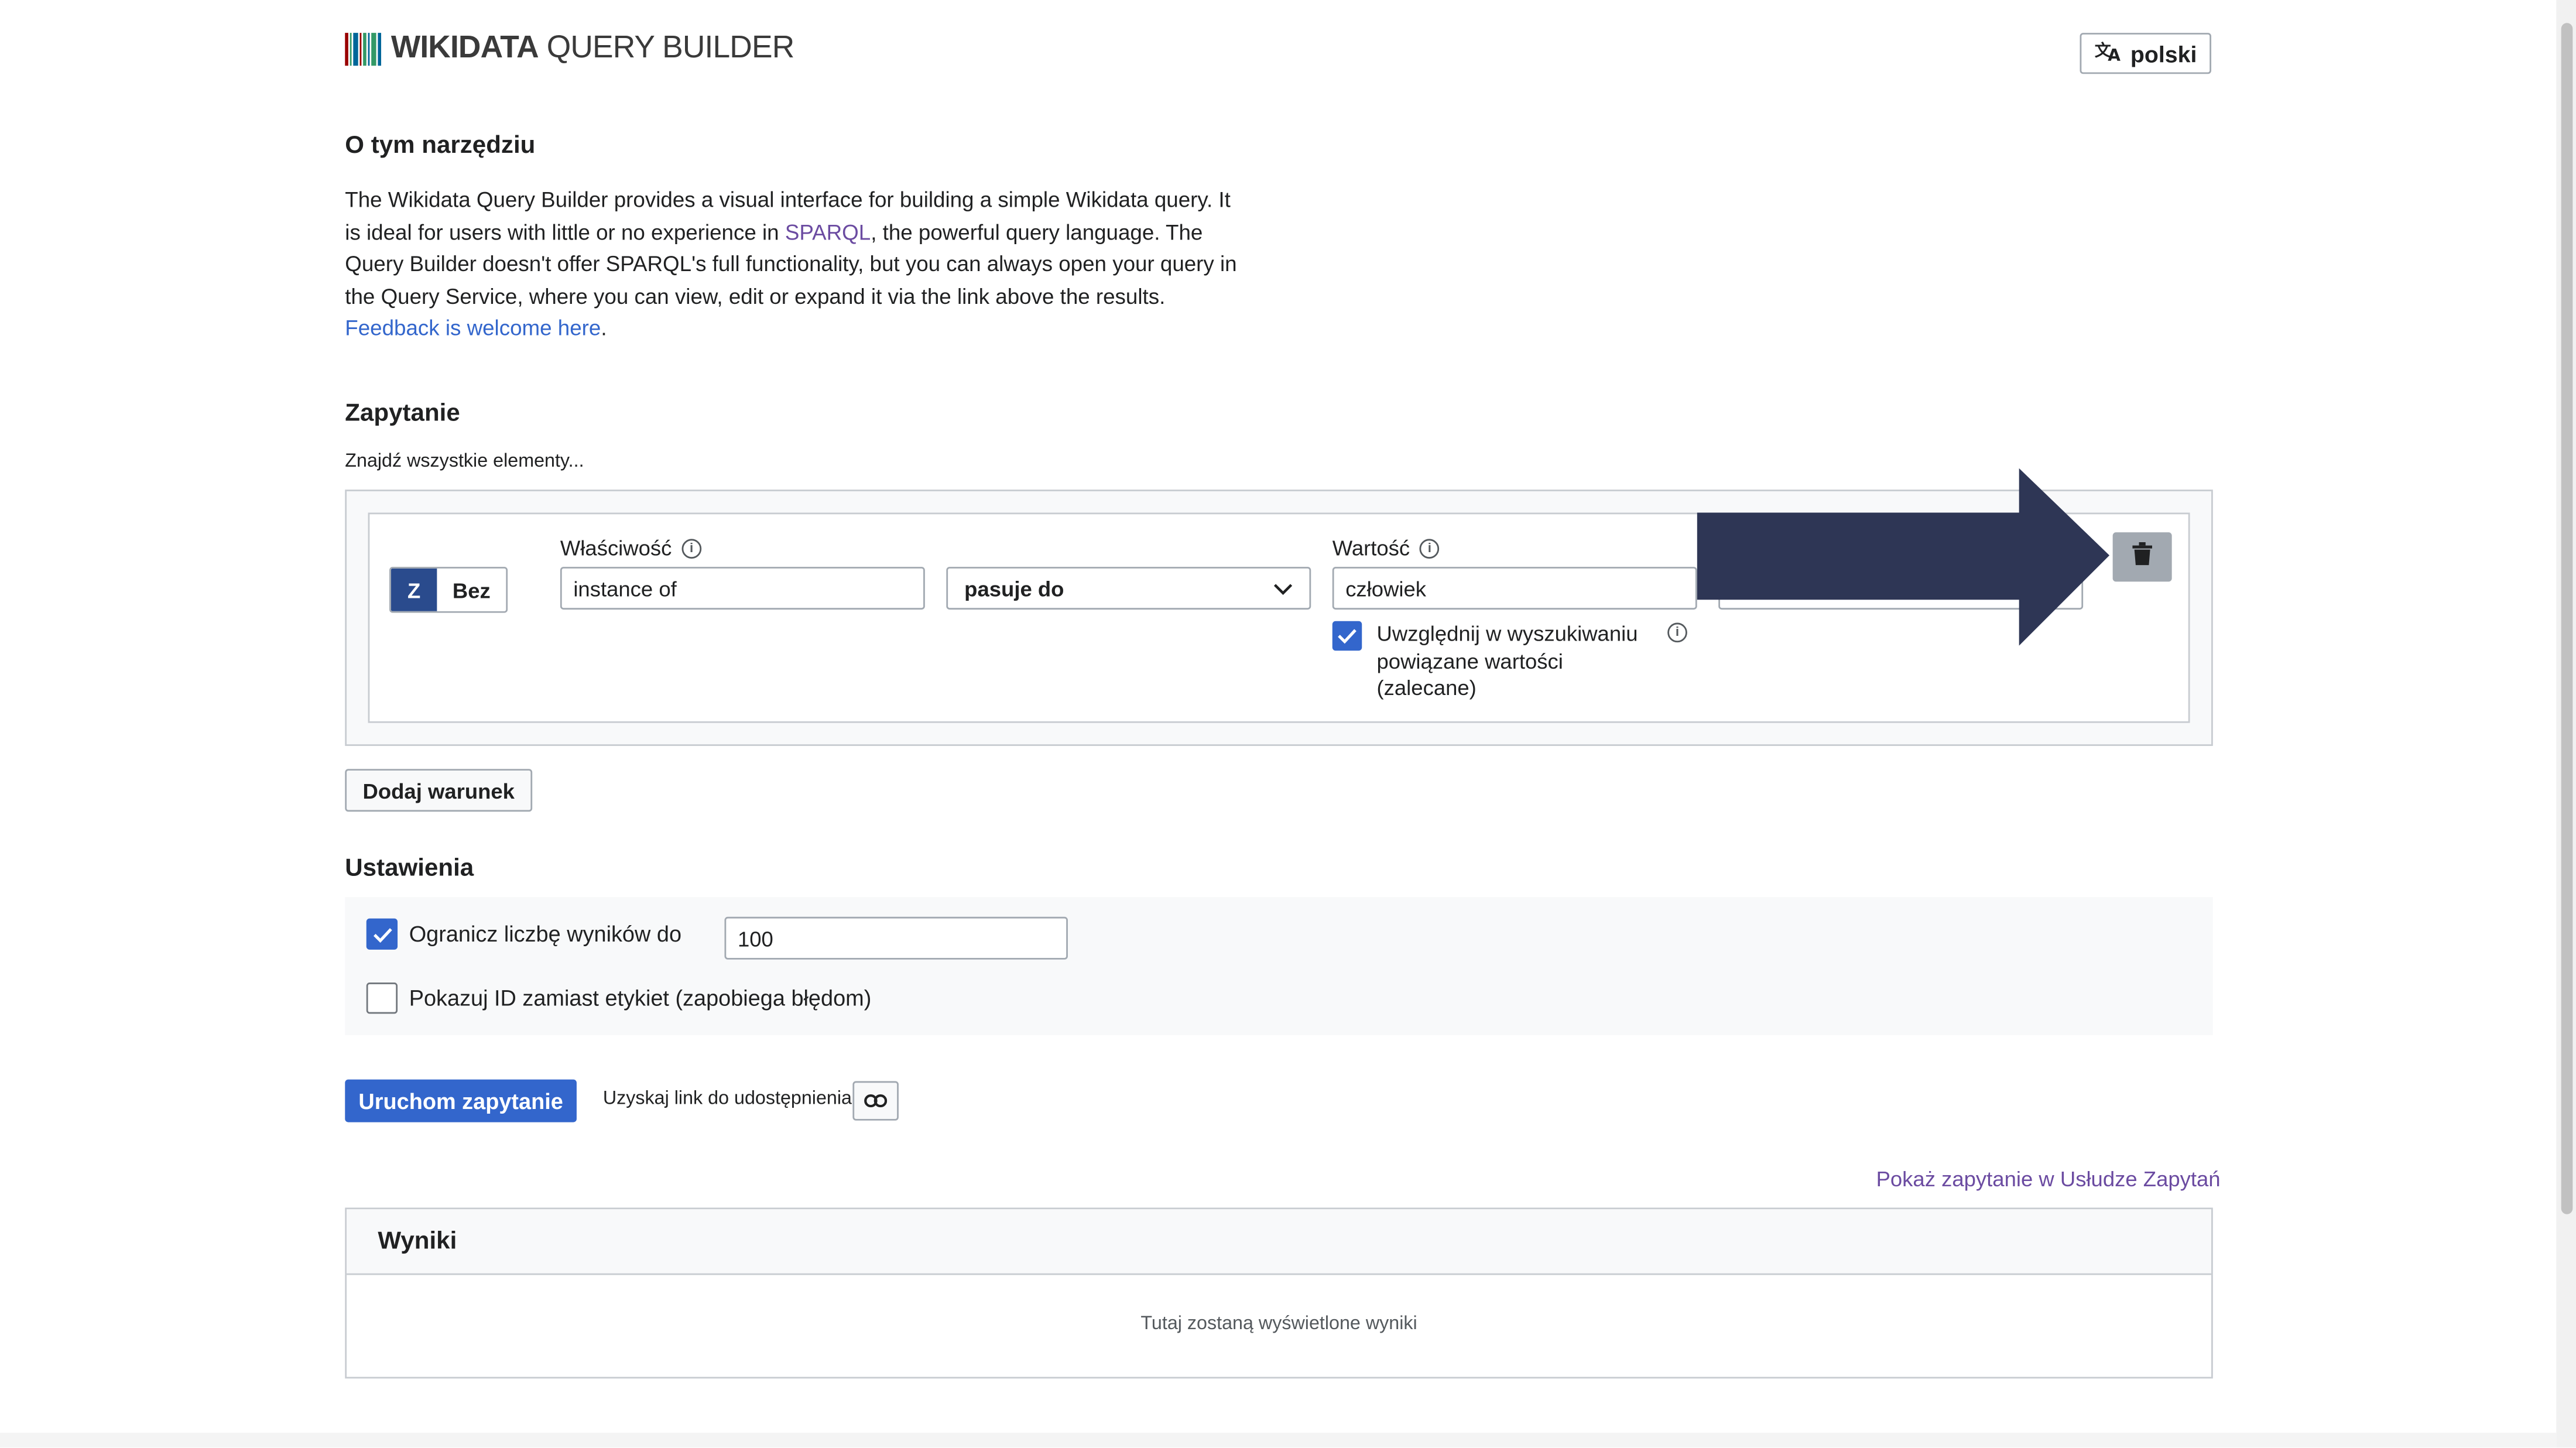 The image size is (2576, 1448). Describe the element at coordinates (1677, 632) in the screenshot. I see `subclasses-info-icon: i` at that location.